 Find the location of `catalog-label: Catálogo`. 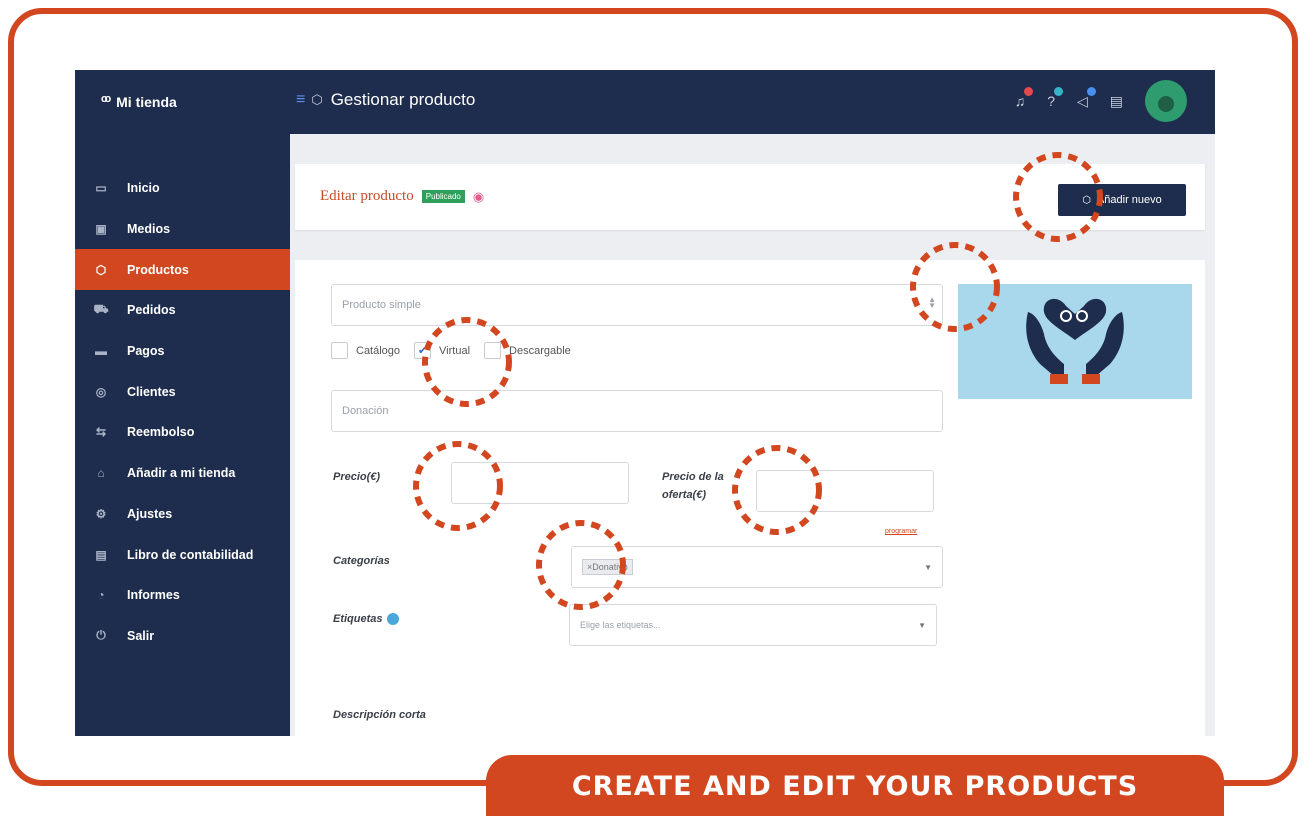

catalog-label: Catálogo is located at coordinates (378, 350).